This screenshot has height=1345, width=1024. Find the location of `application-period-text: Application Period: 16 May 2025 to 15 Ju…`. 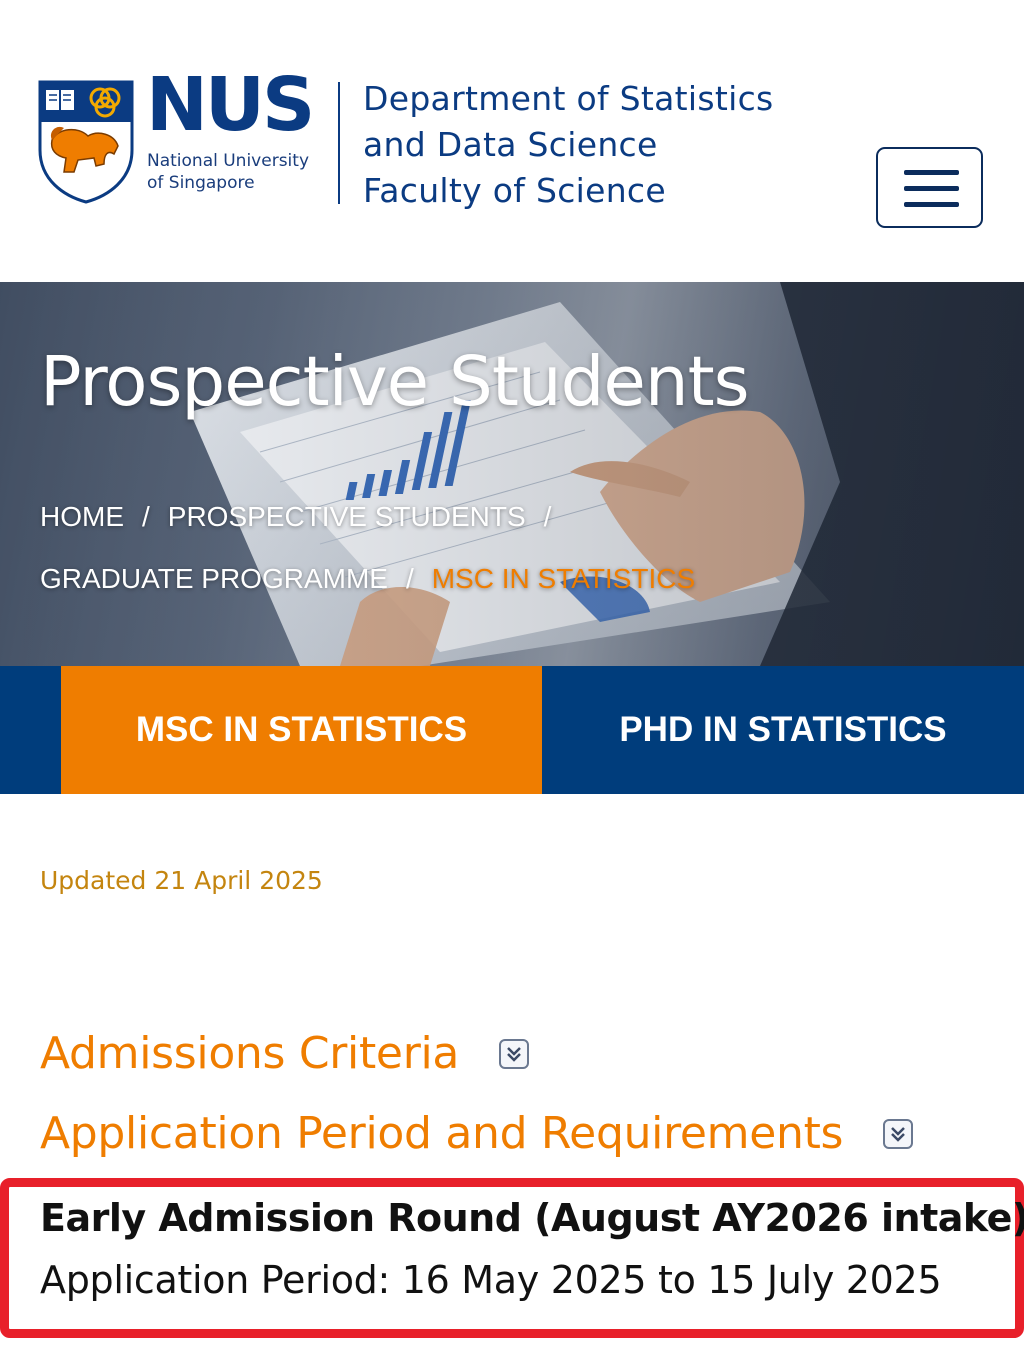

application-period-text: Application Period: 16 May 2025 to 15 Ju… is located at coordinates (491, 1280).